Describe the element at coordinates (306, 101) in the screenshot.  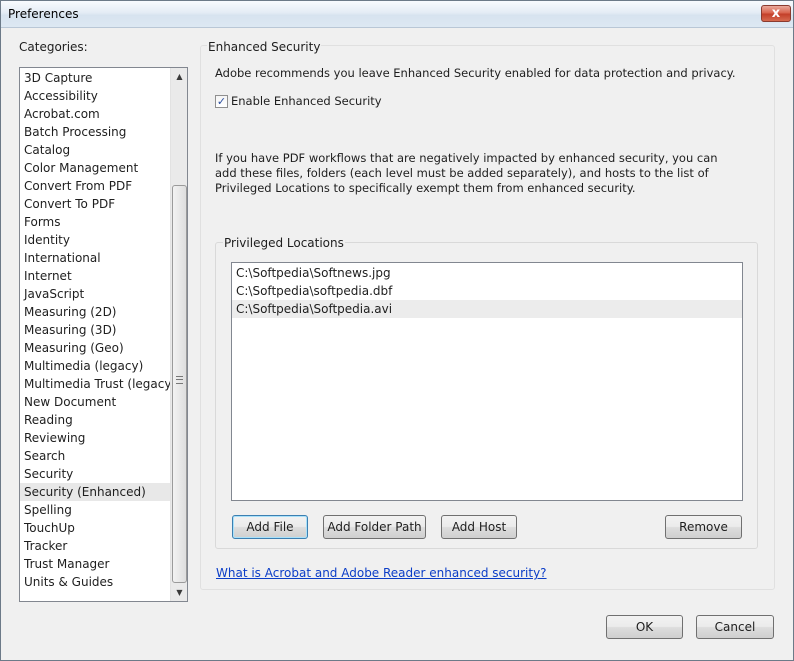
I see `enable-enhanced-security-label: Enable Enhanced Security` at that location.